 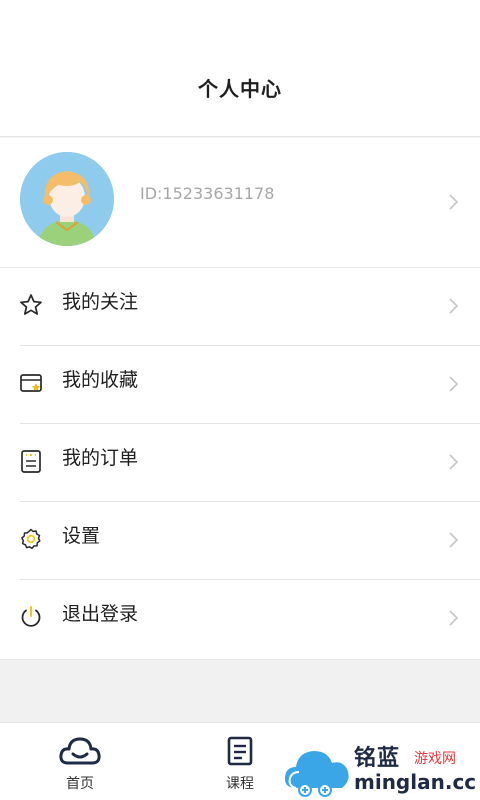 What do you see at coordinates (415, 782) in the screenshot?
I see `watermark-domain: minglan.cc` at bounding box center [415, 782].